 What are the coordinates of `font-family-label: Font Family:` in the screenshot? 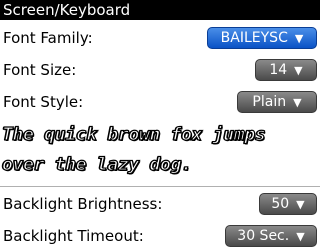 It's located at (48, 38).